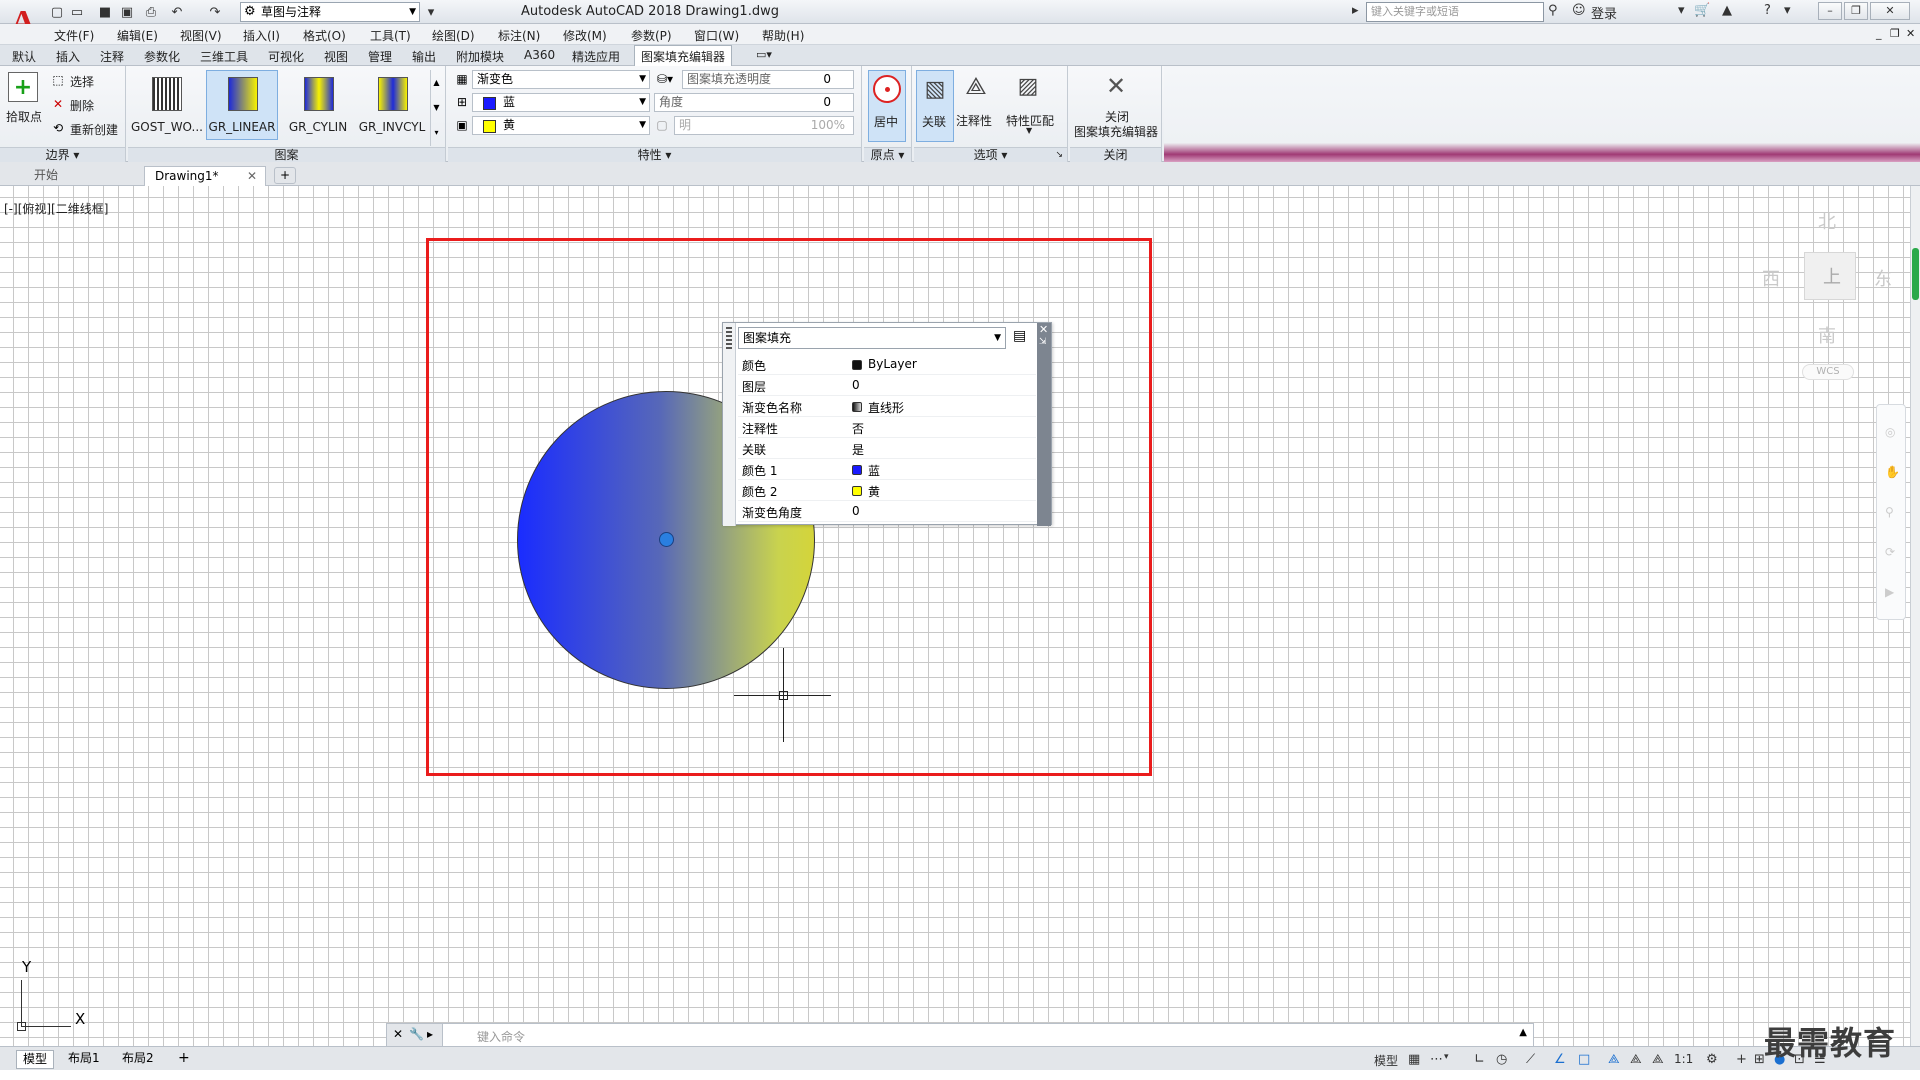 The height and width of the screenshot is (1080, 1920). Describe the element at coordinates (1386, 1060) in the screenshot. I see `model-space-button: 模型` at that location.